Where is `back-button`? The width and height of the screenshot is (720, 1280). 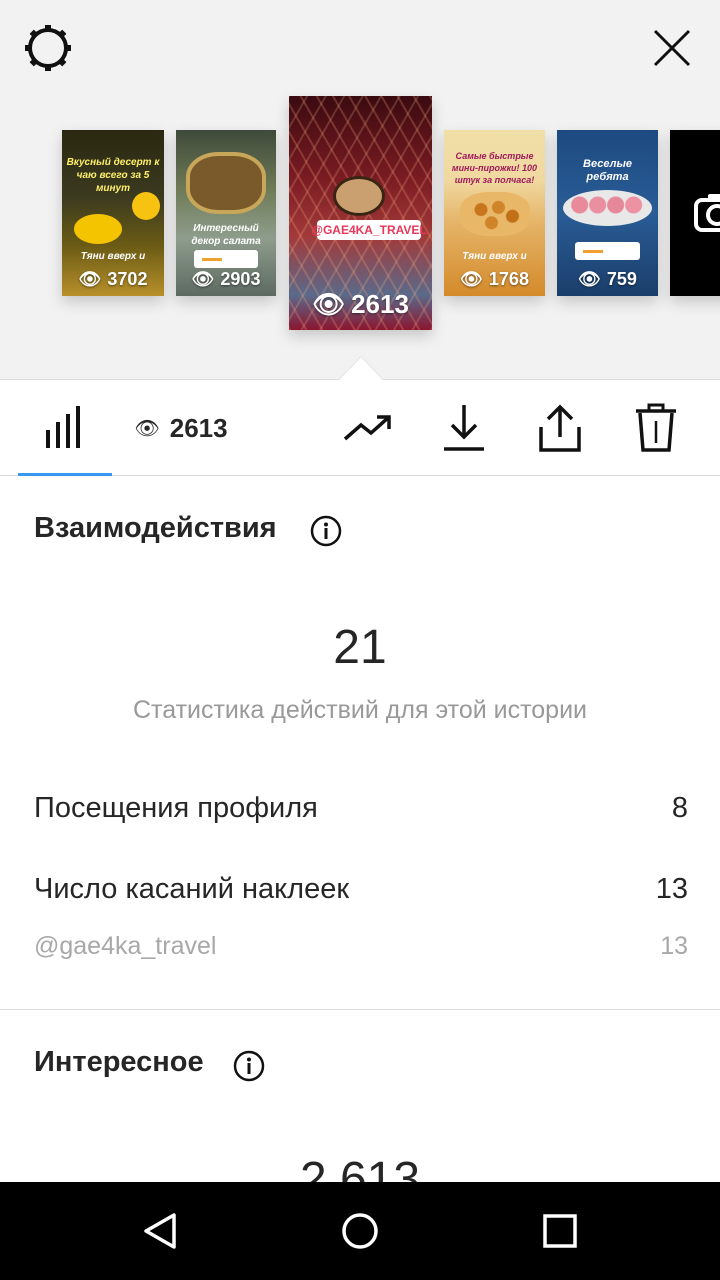
back-button is located at coordinates (161, 1231).